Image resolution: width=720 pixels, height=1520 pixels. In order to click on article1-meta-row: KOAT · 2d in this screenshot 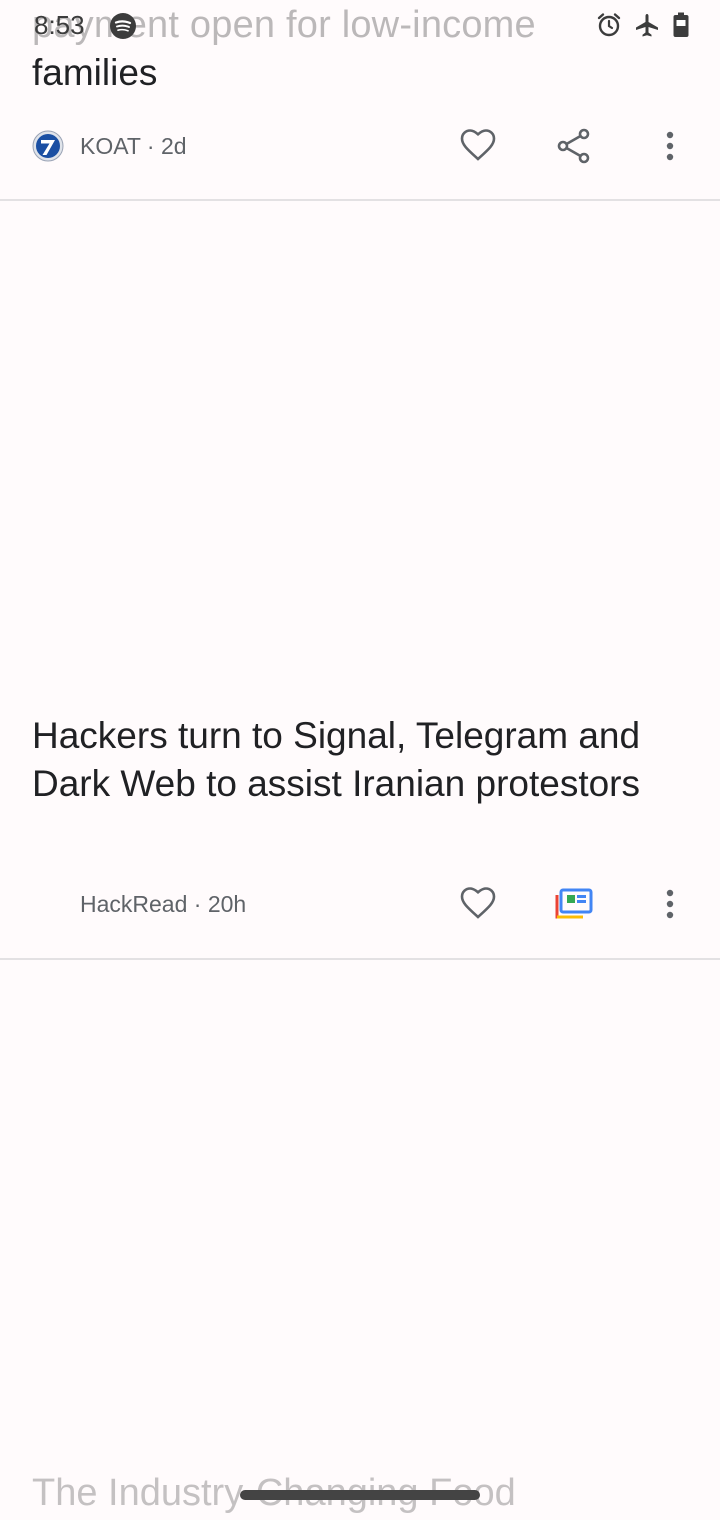, I will do `click(360, 146)`.